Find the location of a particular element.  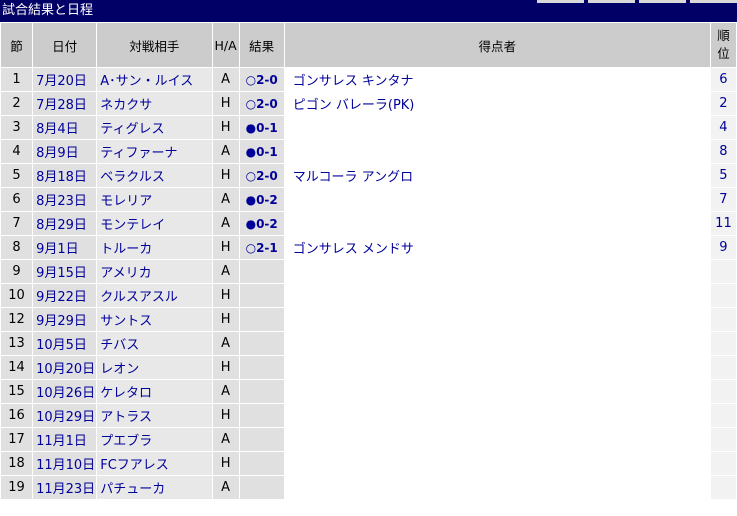

date-link: 8月23日 is located at coordinates (65, 199).